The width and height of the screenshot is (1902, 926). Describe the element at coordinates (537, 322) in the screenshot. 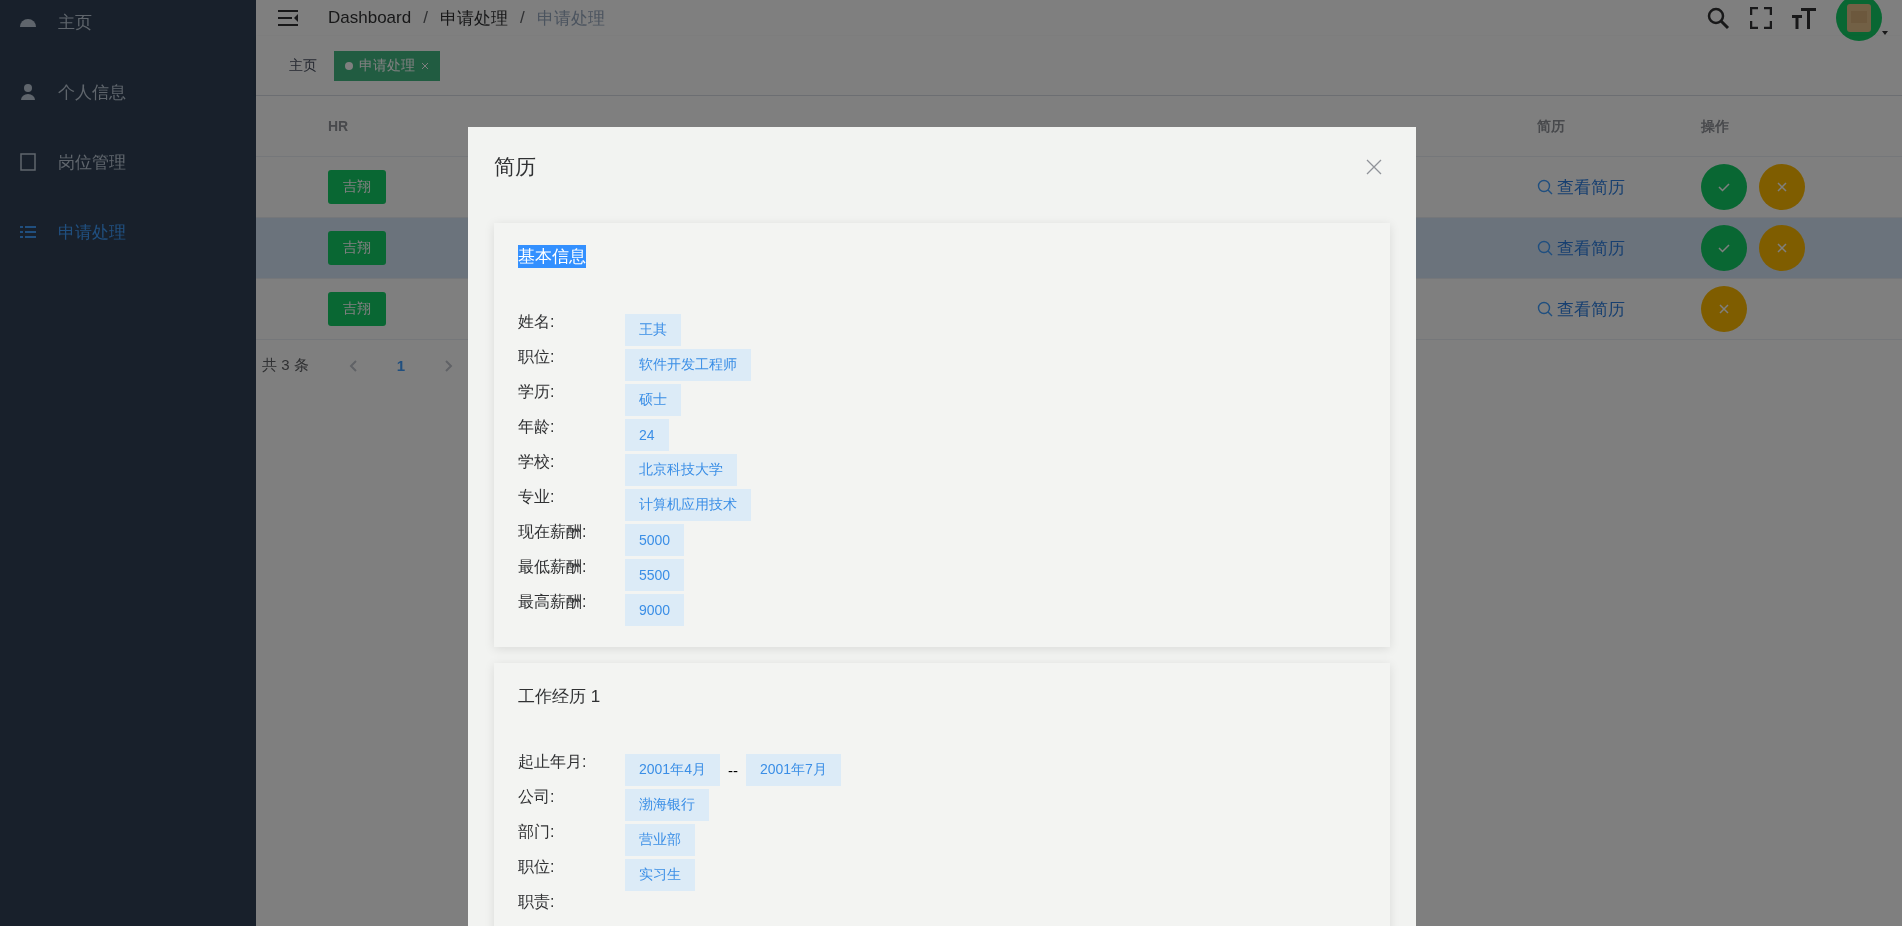

I see `field-label: 姓名:` at that location.